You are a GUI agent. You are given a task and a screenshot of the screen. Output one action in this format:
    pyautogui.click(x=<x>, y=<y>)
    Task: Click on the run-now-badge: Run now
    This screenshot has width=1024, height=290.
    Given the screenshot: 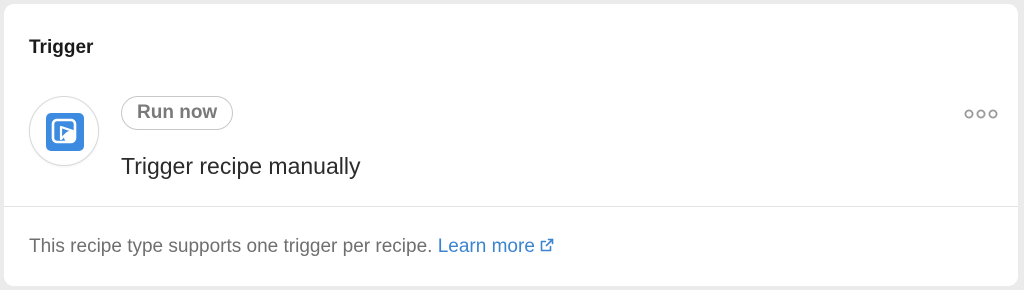 What is the action you would take?
    pyautogui.click(x=177, y=113)
    